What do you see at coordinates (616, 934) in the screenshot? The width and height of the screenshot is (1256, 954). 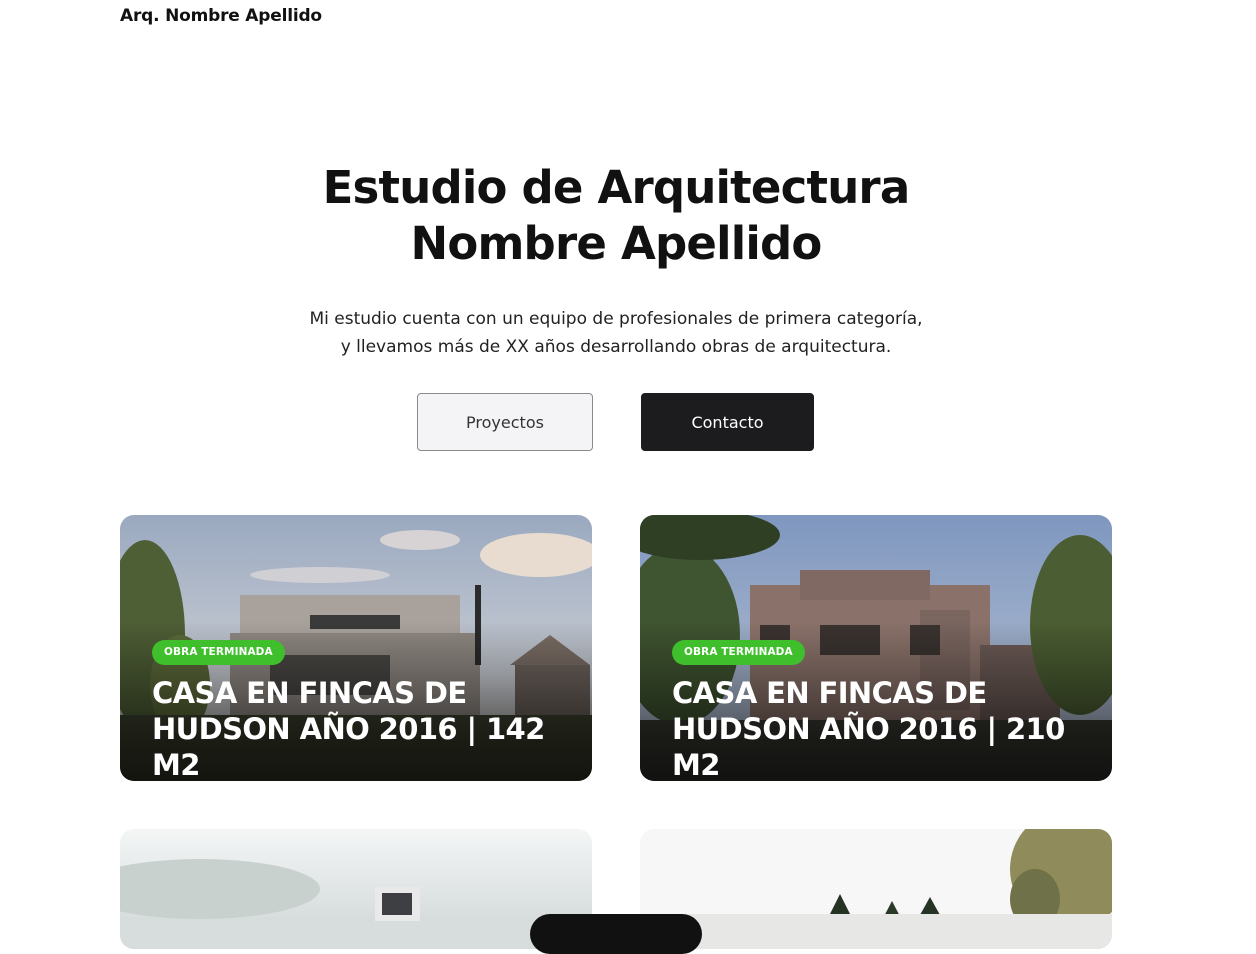 I see `floating-action-pill` at bounding box center [616, 934].